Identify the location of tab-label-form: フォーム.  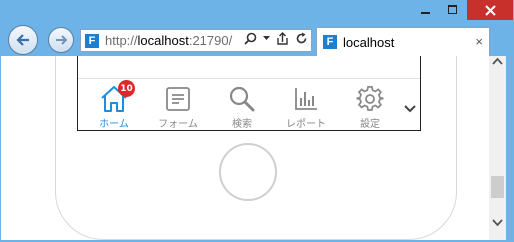
(178, 124).